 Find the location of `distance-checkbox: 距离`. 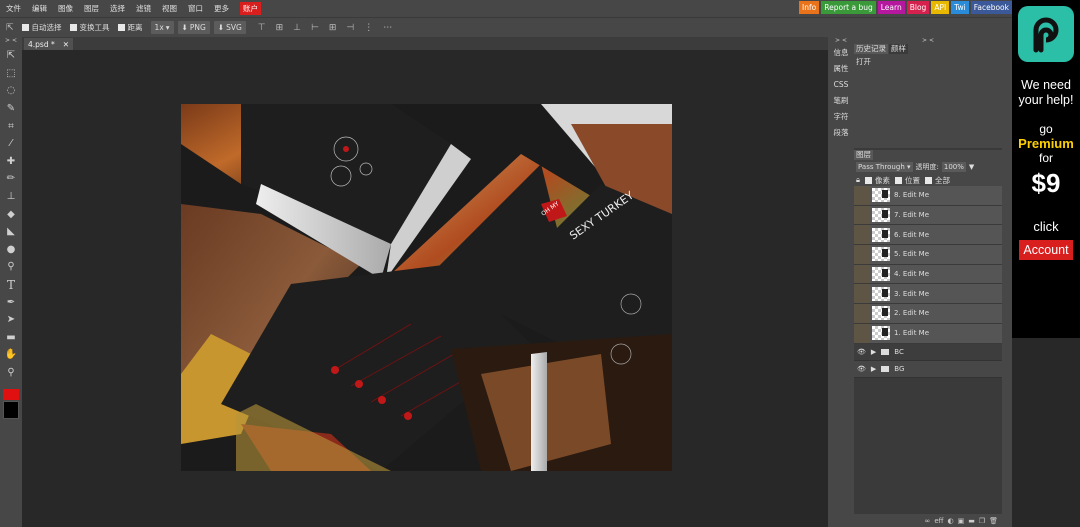

distance-checkbox: 距离 is located at coordinates (130, 27).